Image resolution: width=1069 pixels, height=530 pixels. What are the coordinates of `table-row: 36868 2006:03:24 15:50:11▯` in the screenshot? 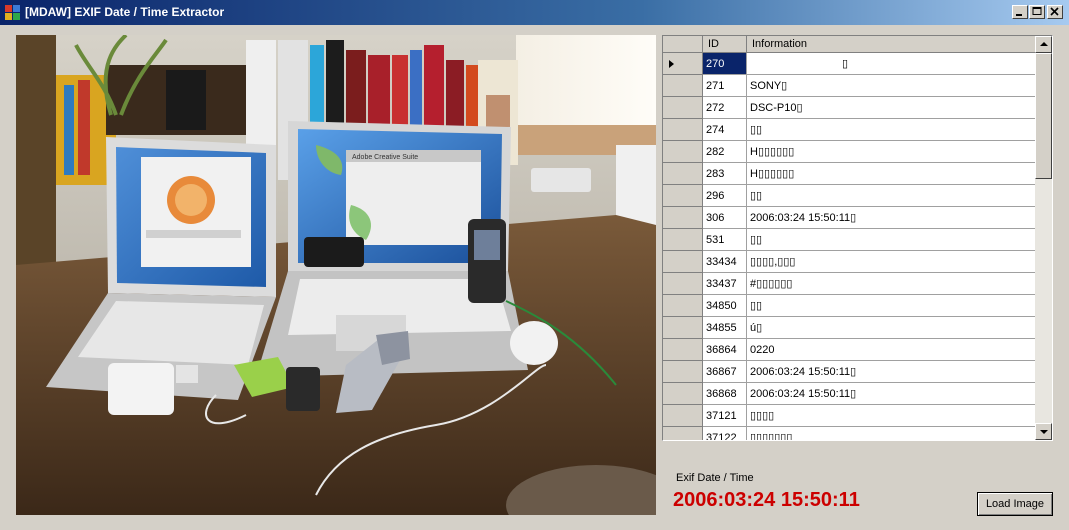 It's located at (849, 394).